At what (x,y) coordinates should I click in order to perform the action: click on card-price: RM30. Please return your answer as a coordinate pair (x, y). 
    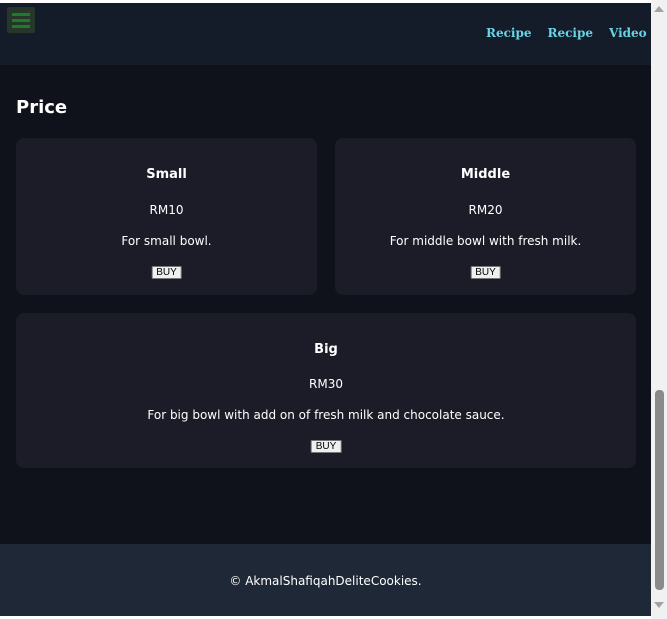
    Looking at the image, I should click on (326, 384).